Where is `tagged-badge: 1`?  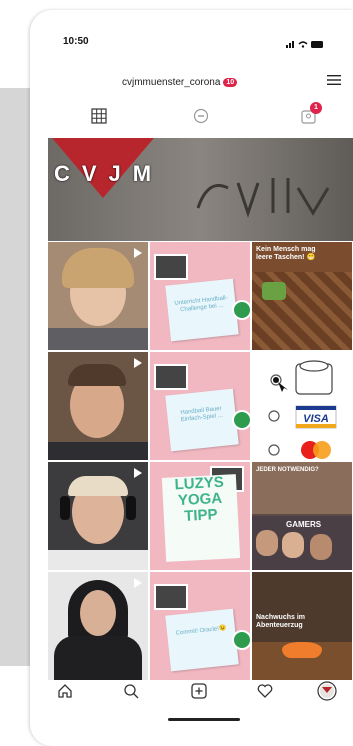 tagged-badge: 1 is located at coordinates (316, 108).